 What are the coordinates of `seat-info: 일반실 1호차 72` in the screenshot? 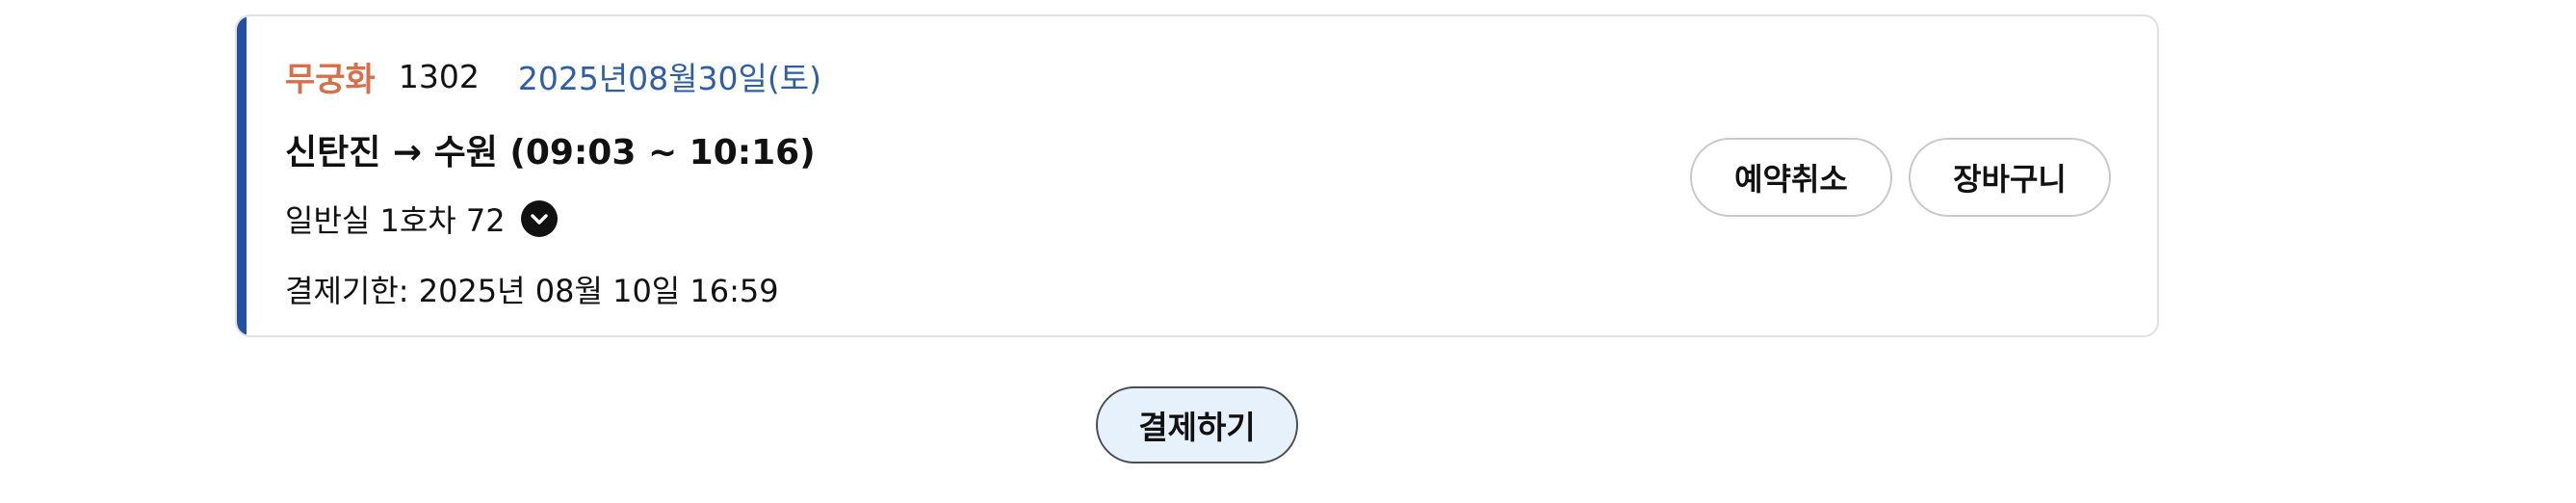 It's located at (395, 220).